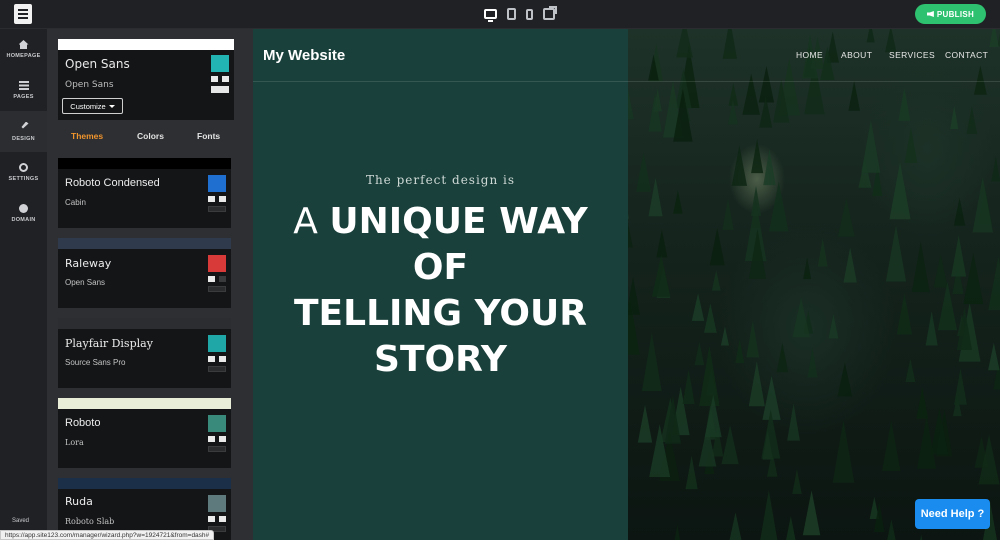  What do you see at coordinates (109, 343) in the screenshot?
I see `theme-heading-font: Playfair Display` at bounding box center [109, 343].